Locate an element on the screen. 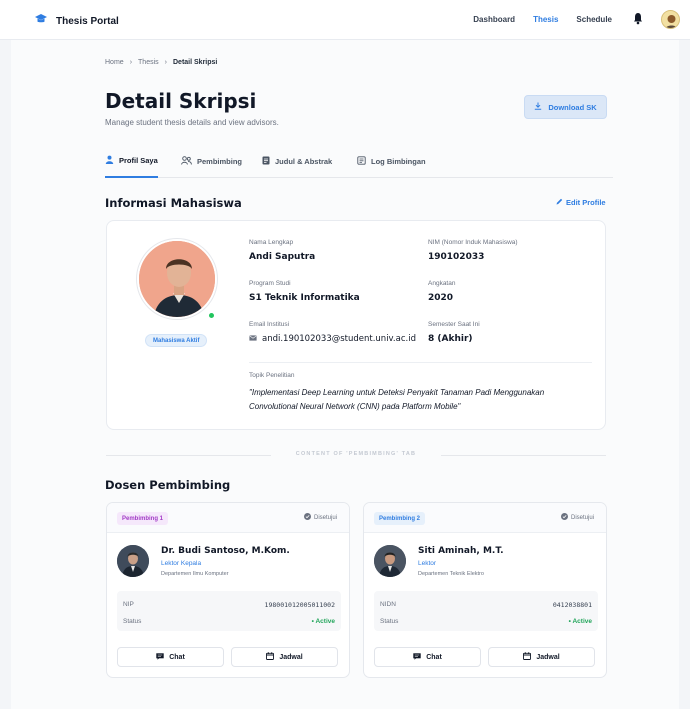  advisor-department: Departemen Ilmu Komputer is located at coordinates (195, 574).